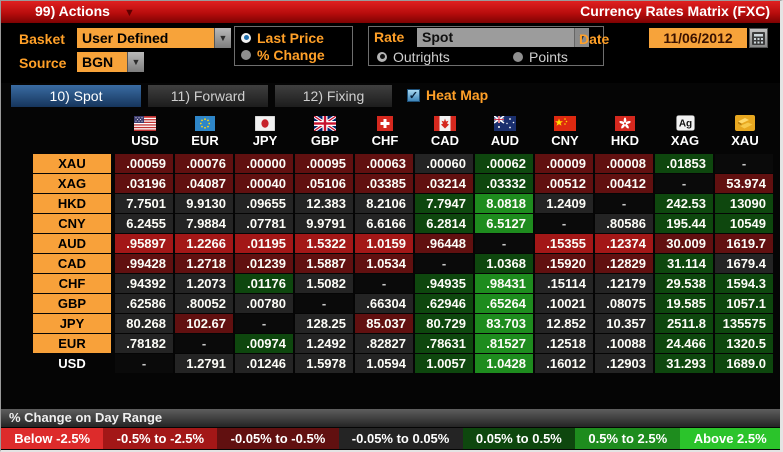  What do you see at coordinates (72, 363) in the screenshot?
I see `row-header-usd: USD` at bounding box center [72, 363].